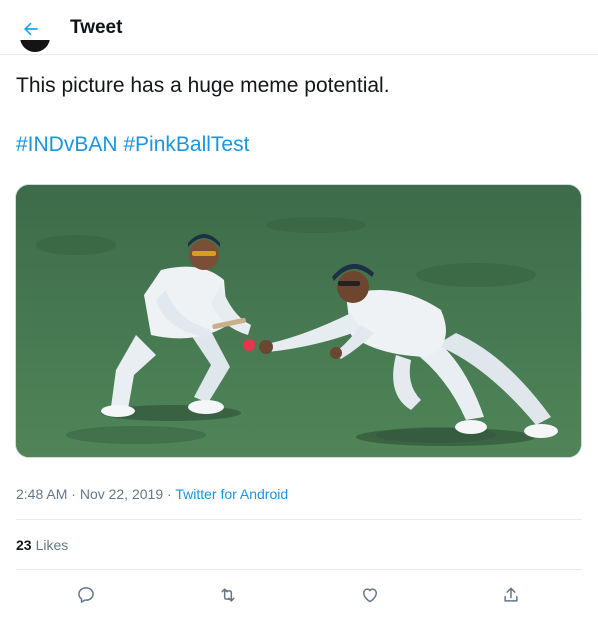 The height and width of the screenshot is (618, 598). I want to click on pink-ball, so click(249, 345).